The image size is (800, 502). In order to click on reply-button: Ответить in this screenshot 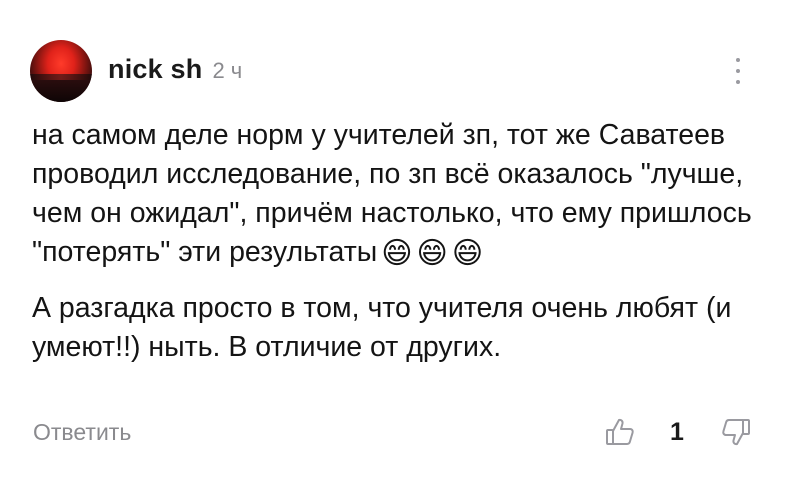, I will do `click(82, 432)`.